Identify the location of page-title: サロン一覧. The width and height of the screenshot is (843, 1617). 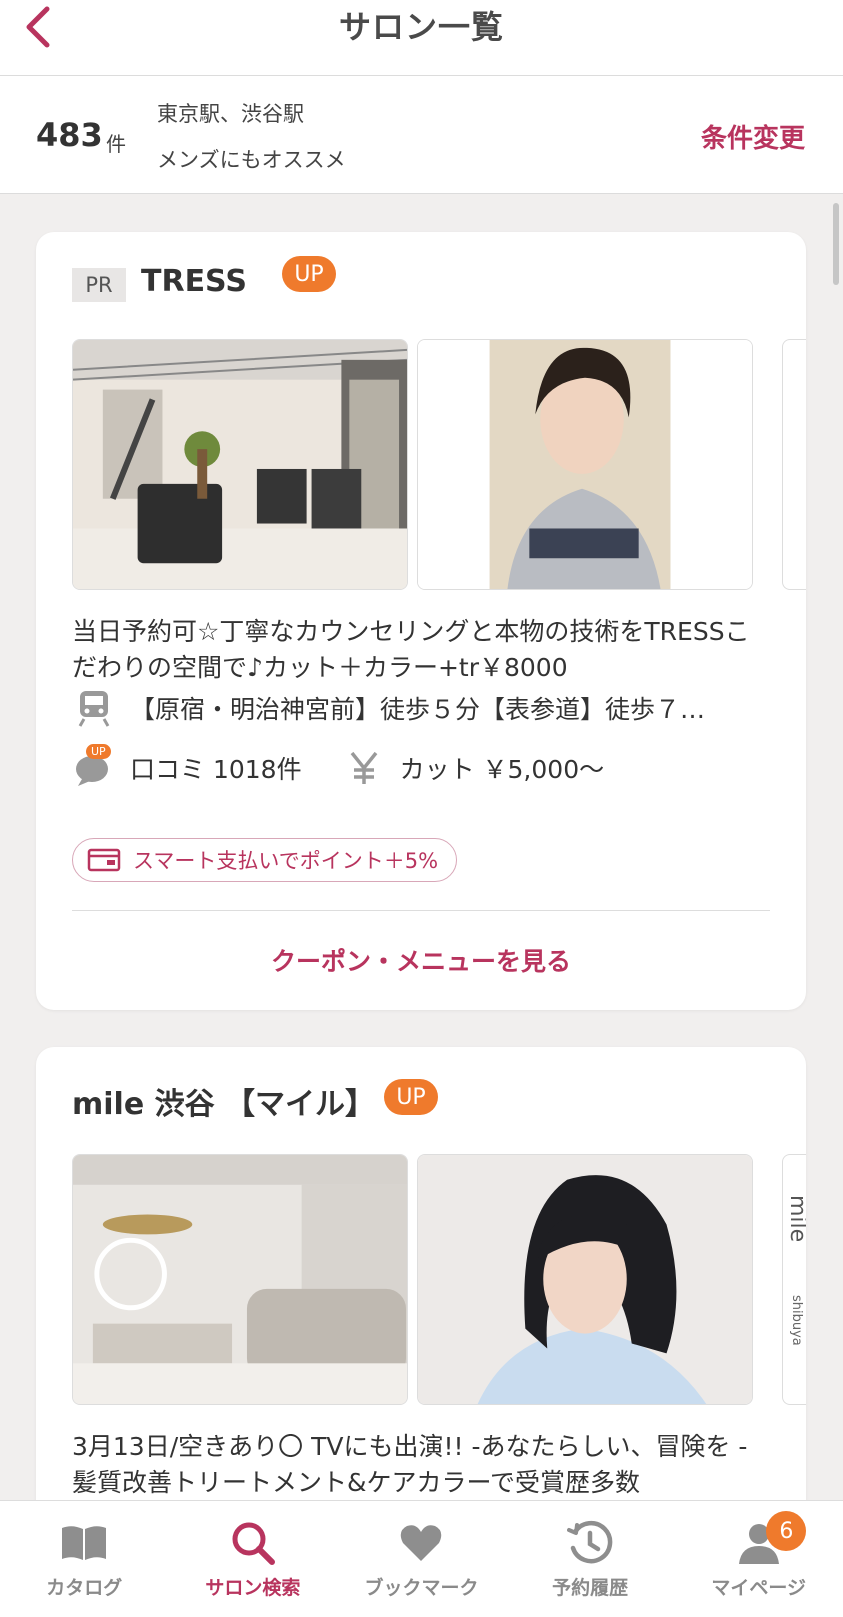
(421, 26).